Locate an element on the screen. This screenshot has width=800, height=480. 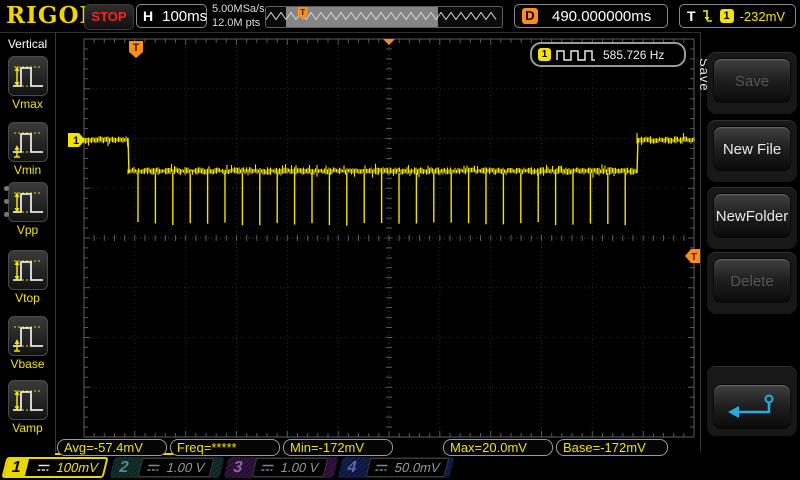
save-button: Save is located at coordinates (752, 80).